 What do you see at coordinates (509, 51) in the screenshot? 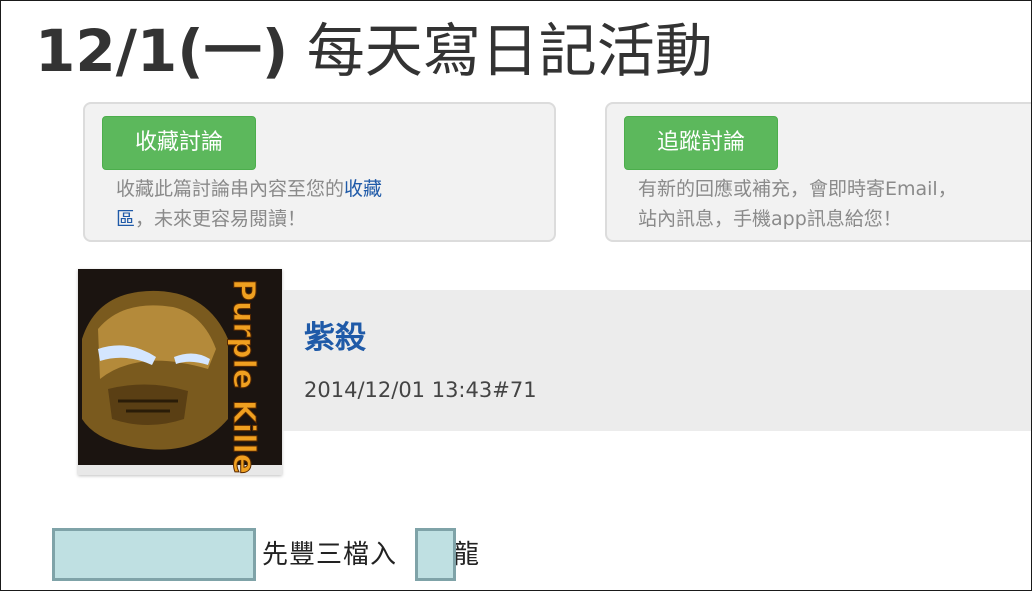
I see `title-text: 每天寫日記活動` at bounding box center [509, 51].